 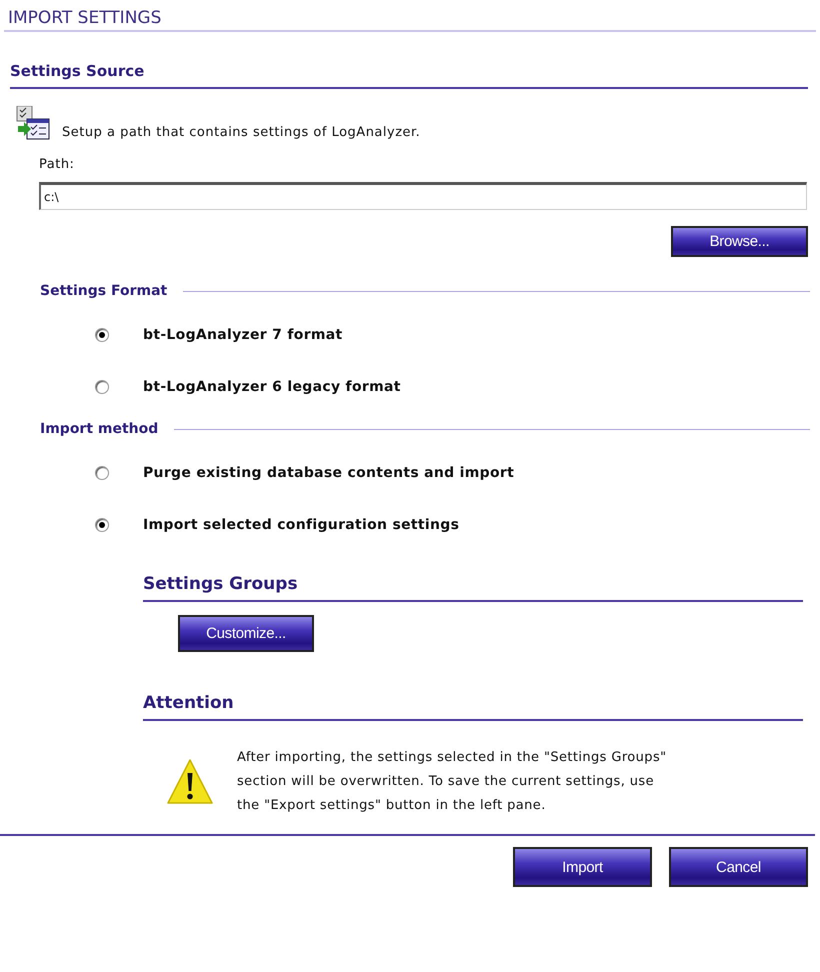 What do you see at coordinates (582, 867) in the screenshot?
I see `import-button: Import` at bounding box center [582, 867].